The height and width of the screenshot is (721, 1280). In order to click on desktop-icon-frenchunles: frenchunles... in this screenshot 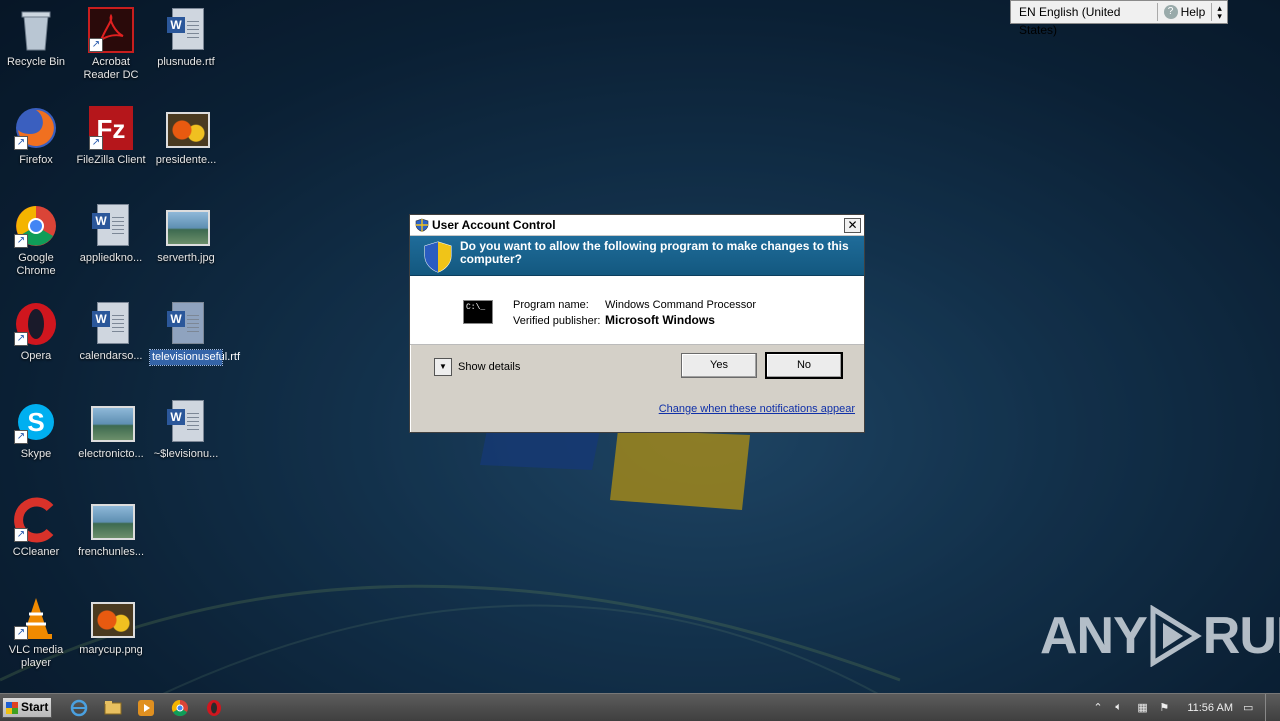, I will do `click(111, 527)`.